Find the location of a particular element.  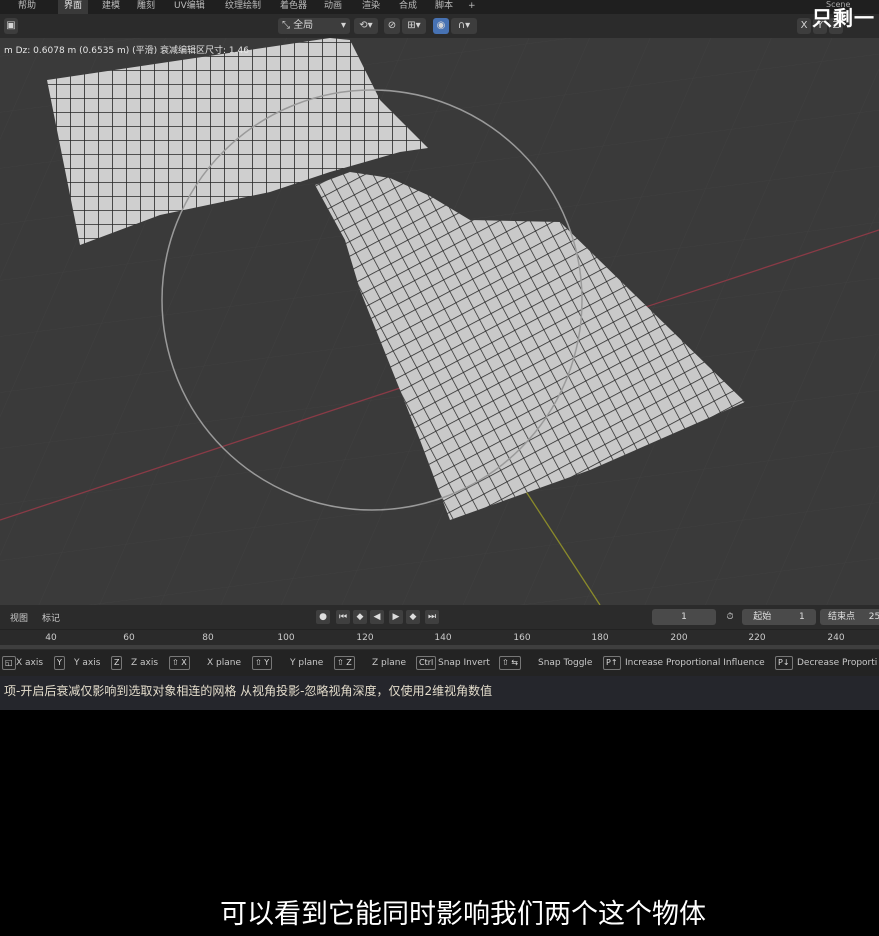

transform-orientation-dropdown: ⤡ 全局 ▾ is located at coordinates (314, 26).